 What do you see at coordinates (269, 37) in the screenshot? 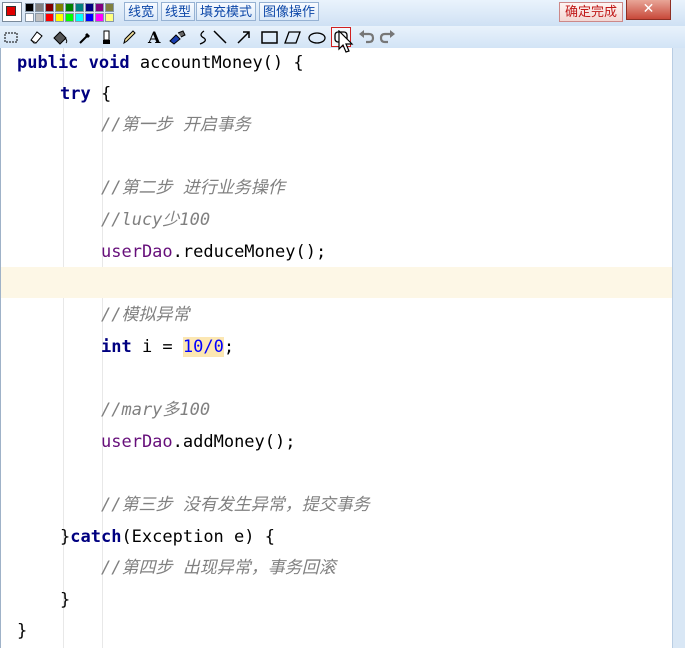
I see `rectangle-icon` at bounding box center [269, 37].